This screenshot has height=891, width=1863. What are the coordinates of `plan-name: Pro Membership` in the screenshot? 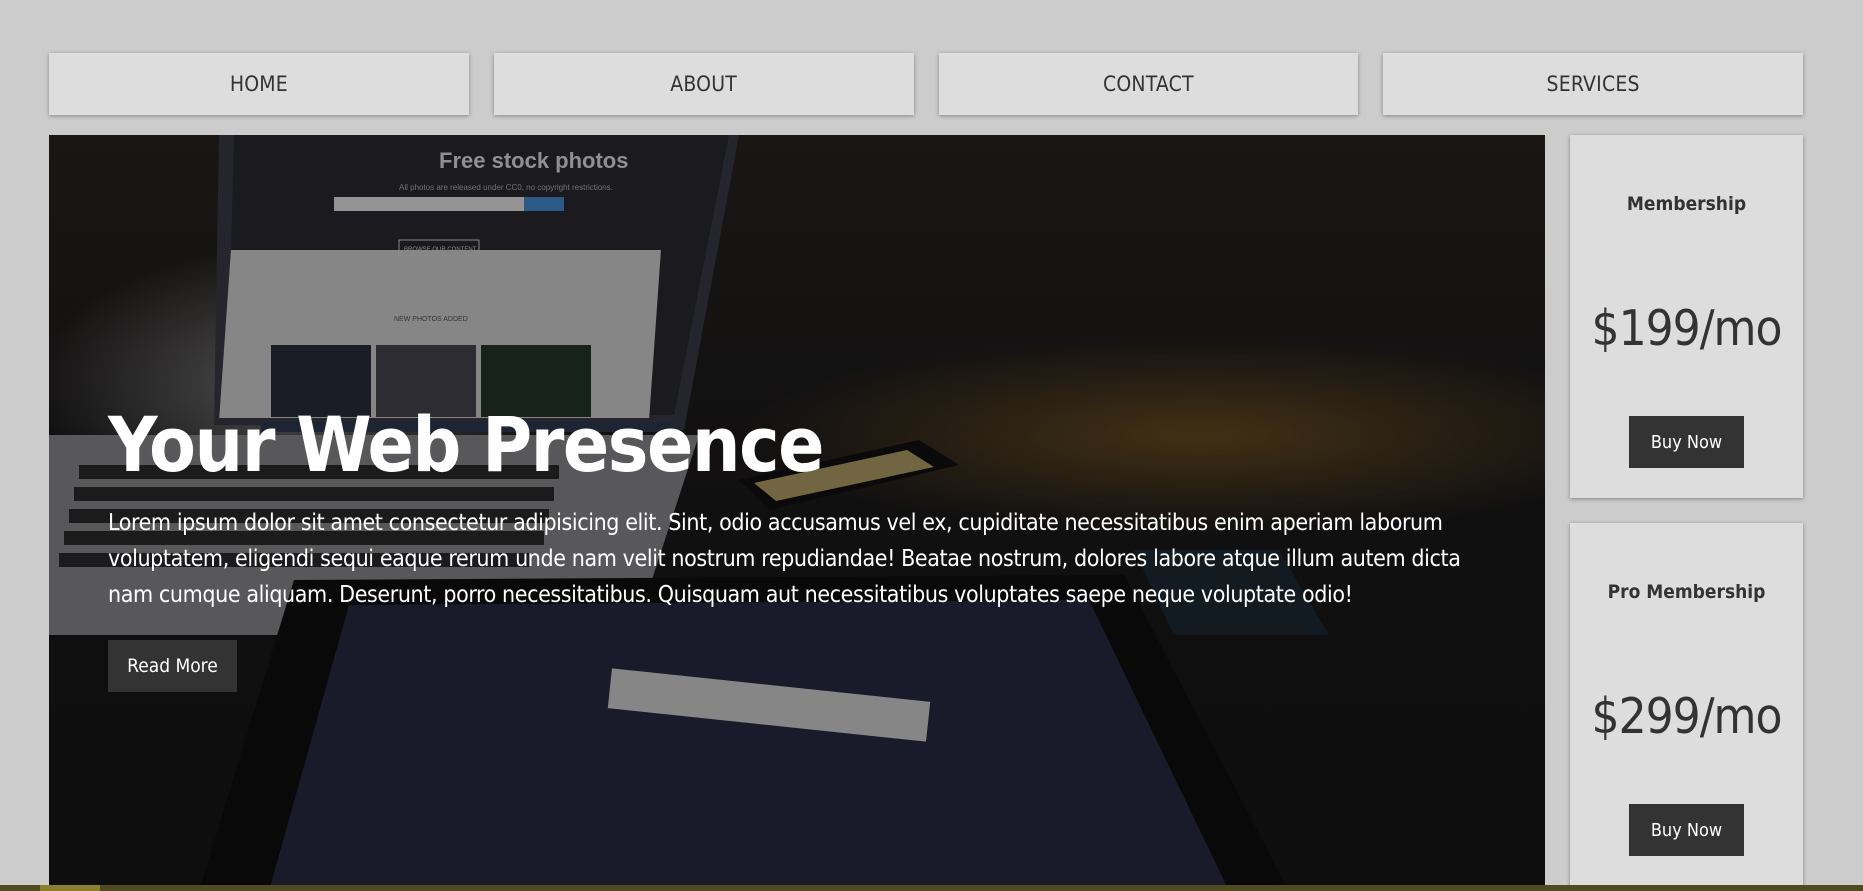 It's located at (1686, 592).